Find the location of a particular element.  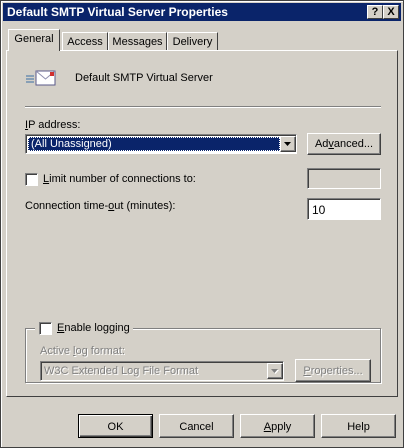

tab-messages: Messages is located at coordinates (137, 41).